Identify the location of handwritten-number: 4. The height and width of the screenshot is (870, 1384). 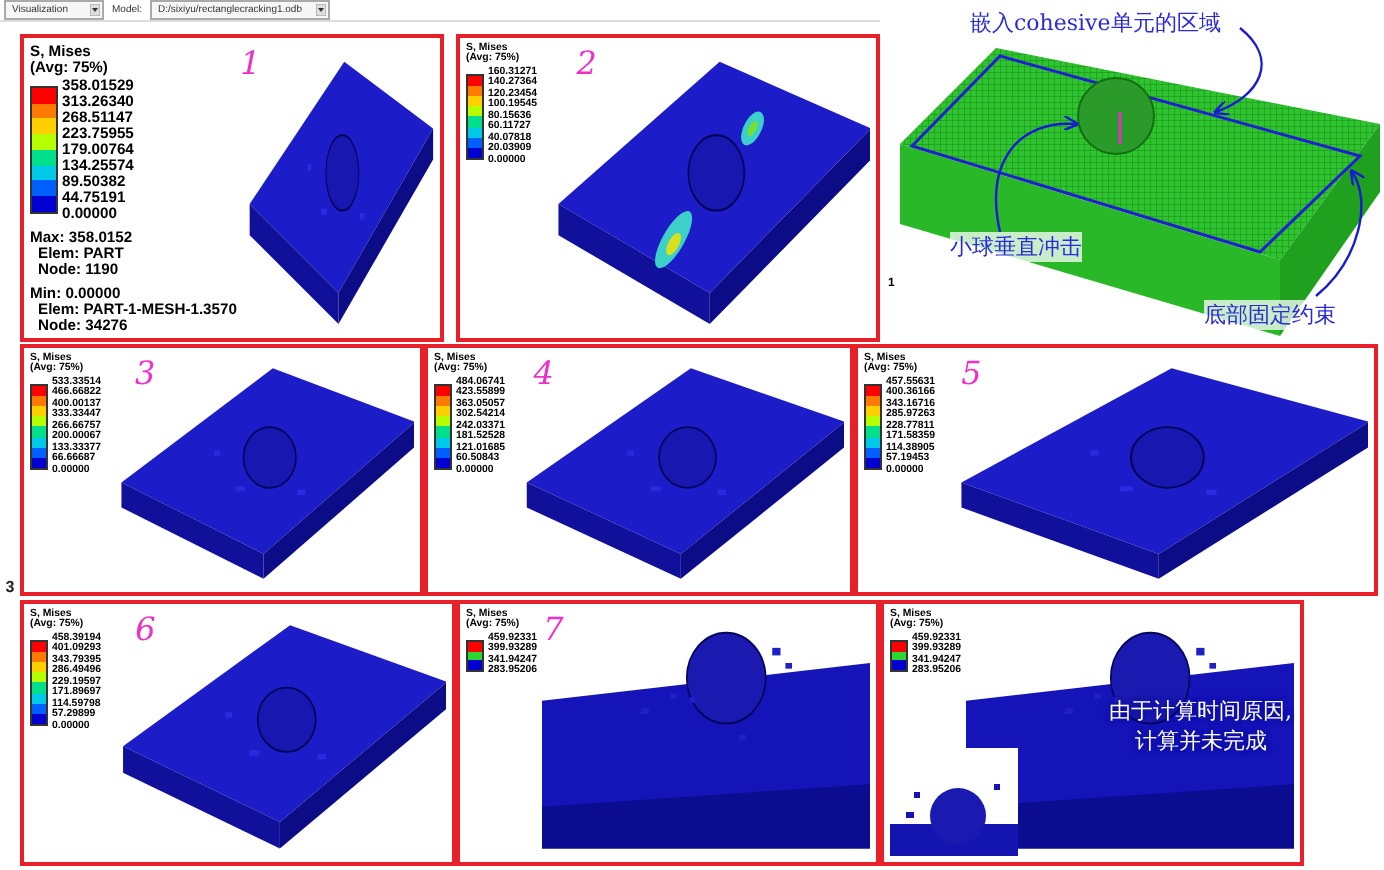
(543, 373).